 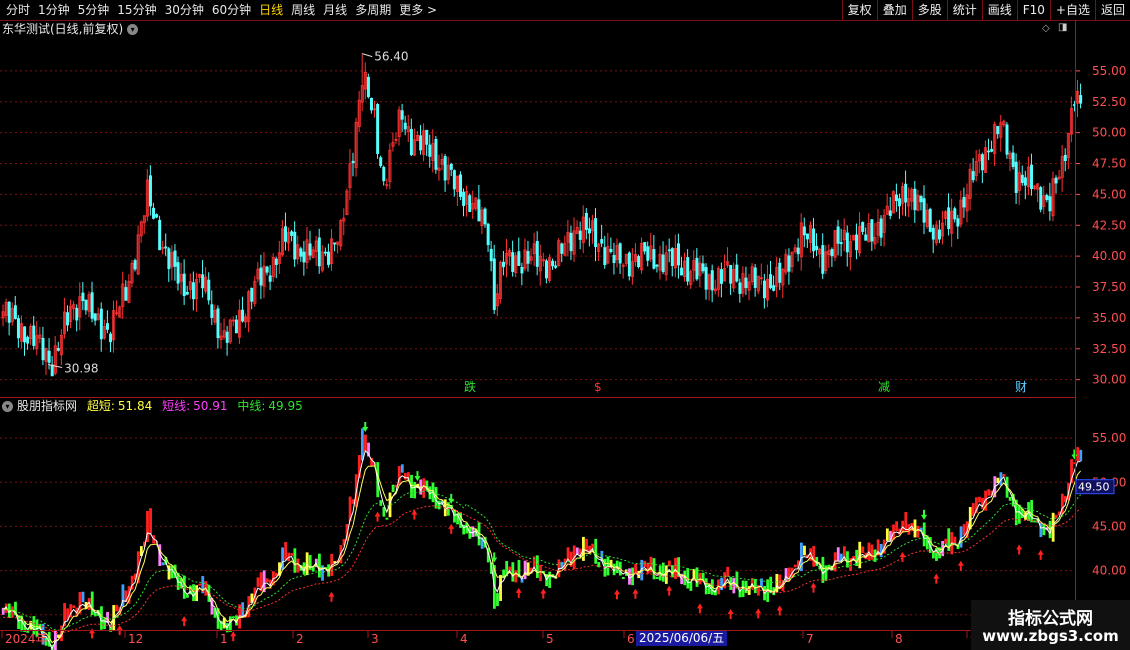 I want to click on watermark-logo: 指标公式网 www.zbgs3.com, so click(x=1050, y=625).